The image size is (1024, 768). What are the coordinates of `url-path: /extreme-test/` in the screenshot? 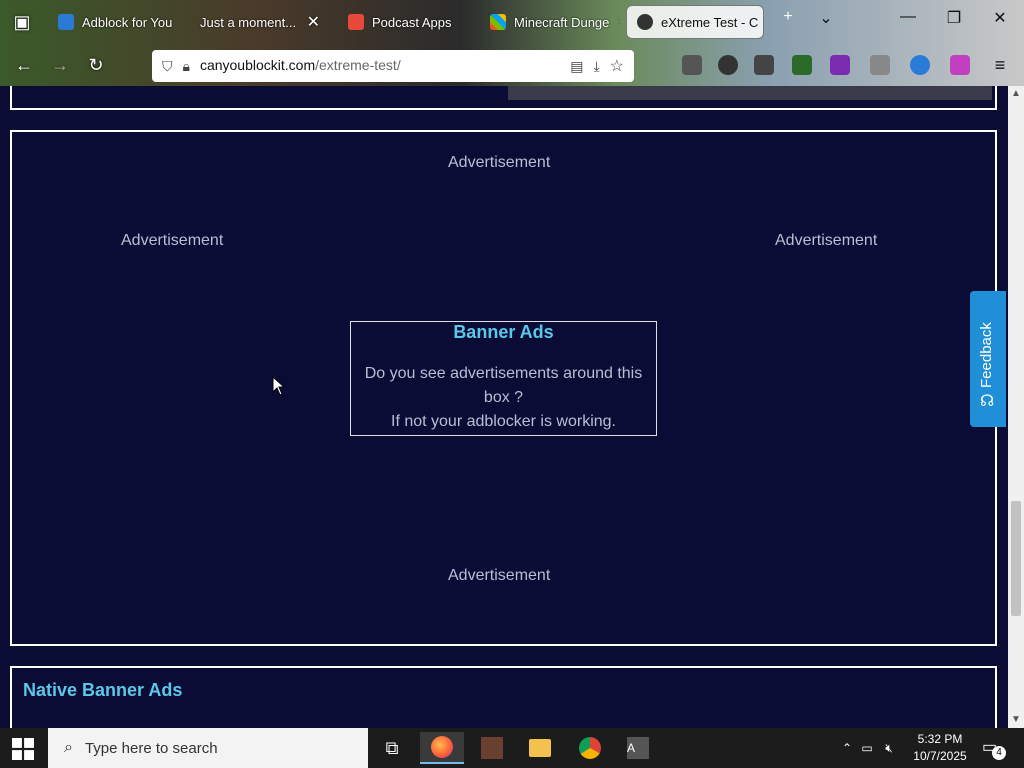 It's located at (358, 65).